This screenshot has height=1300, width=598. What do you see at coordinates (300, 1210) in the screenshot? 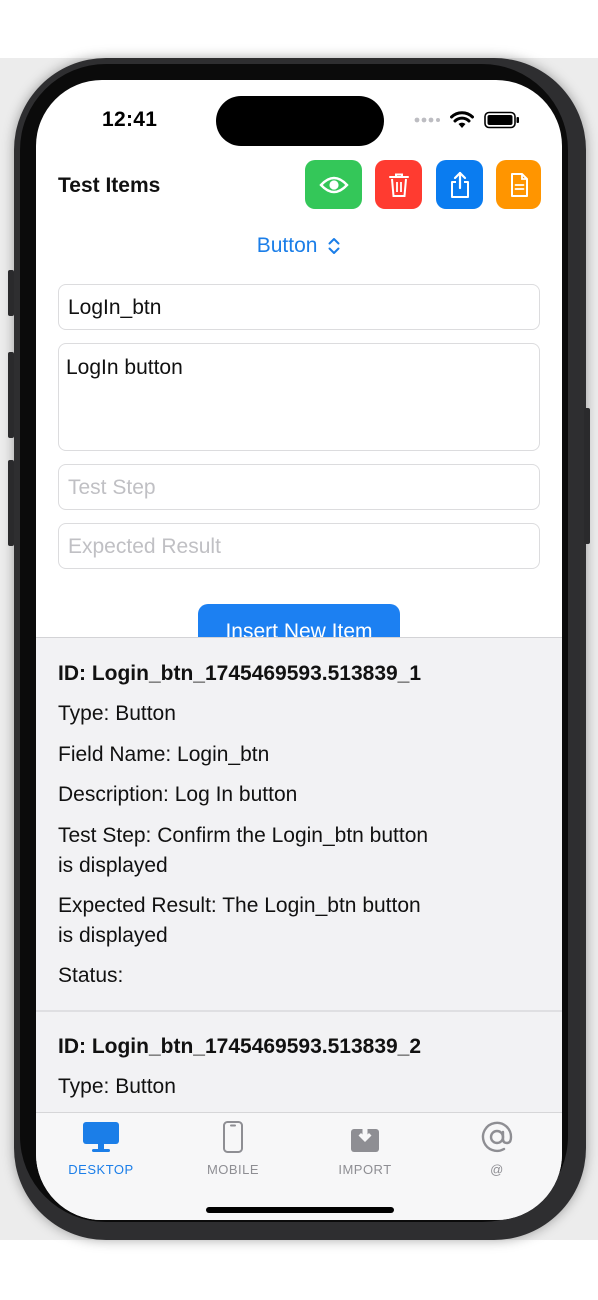
I see `home-indicator` at bounding box center [300, 1210].